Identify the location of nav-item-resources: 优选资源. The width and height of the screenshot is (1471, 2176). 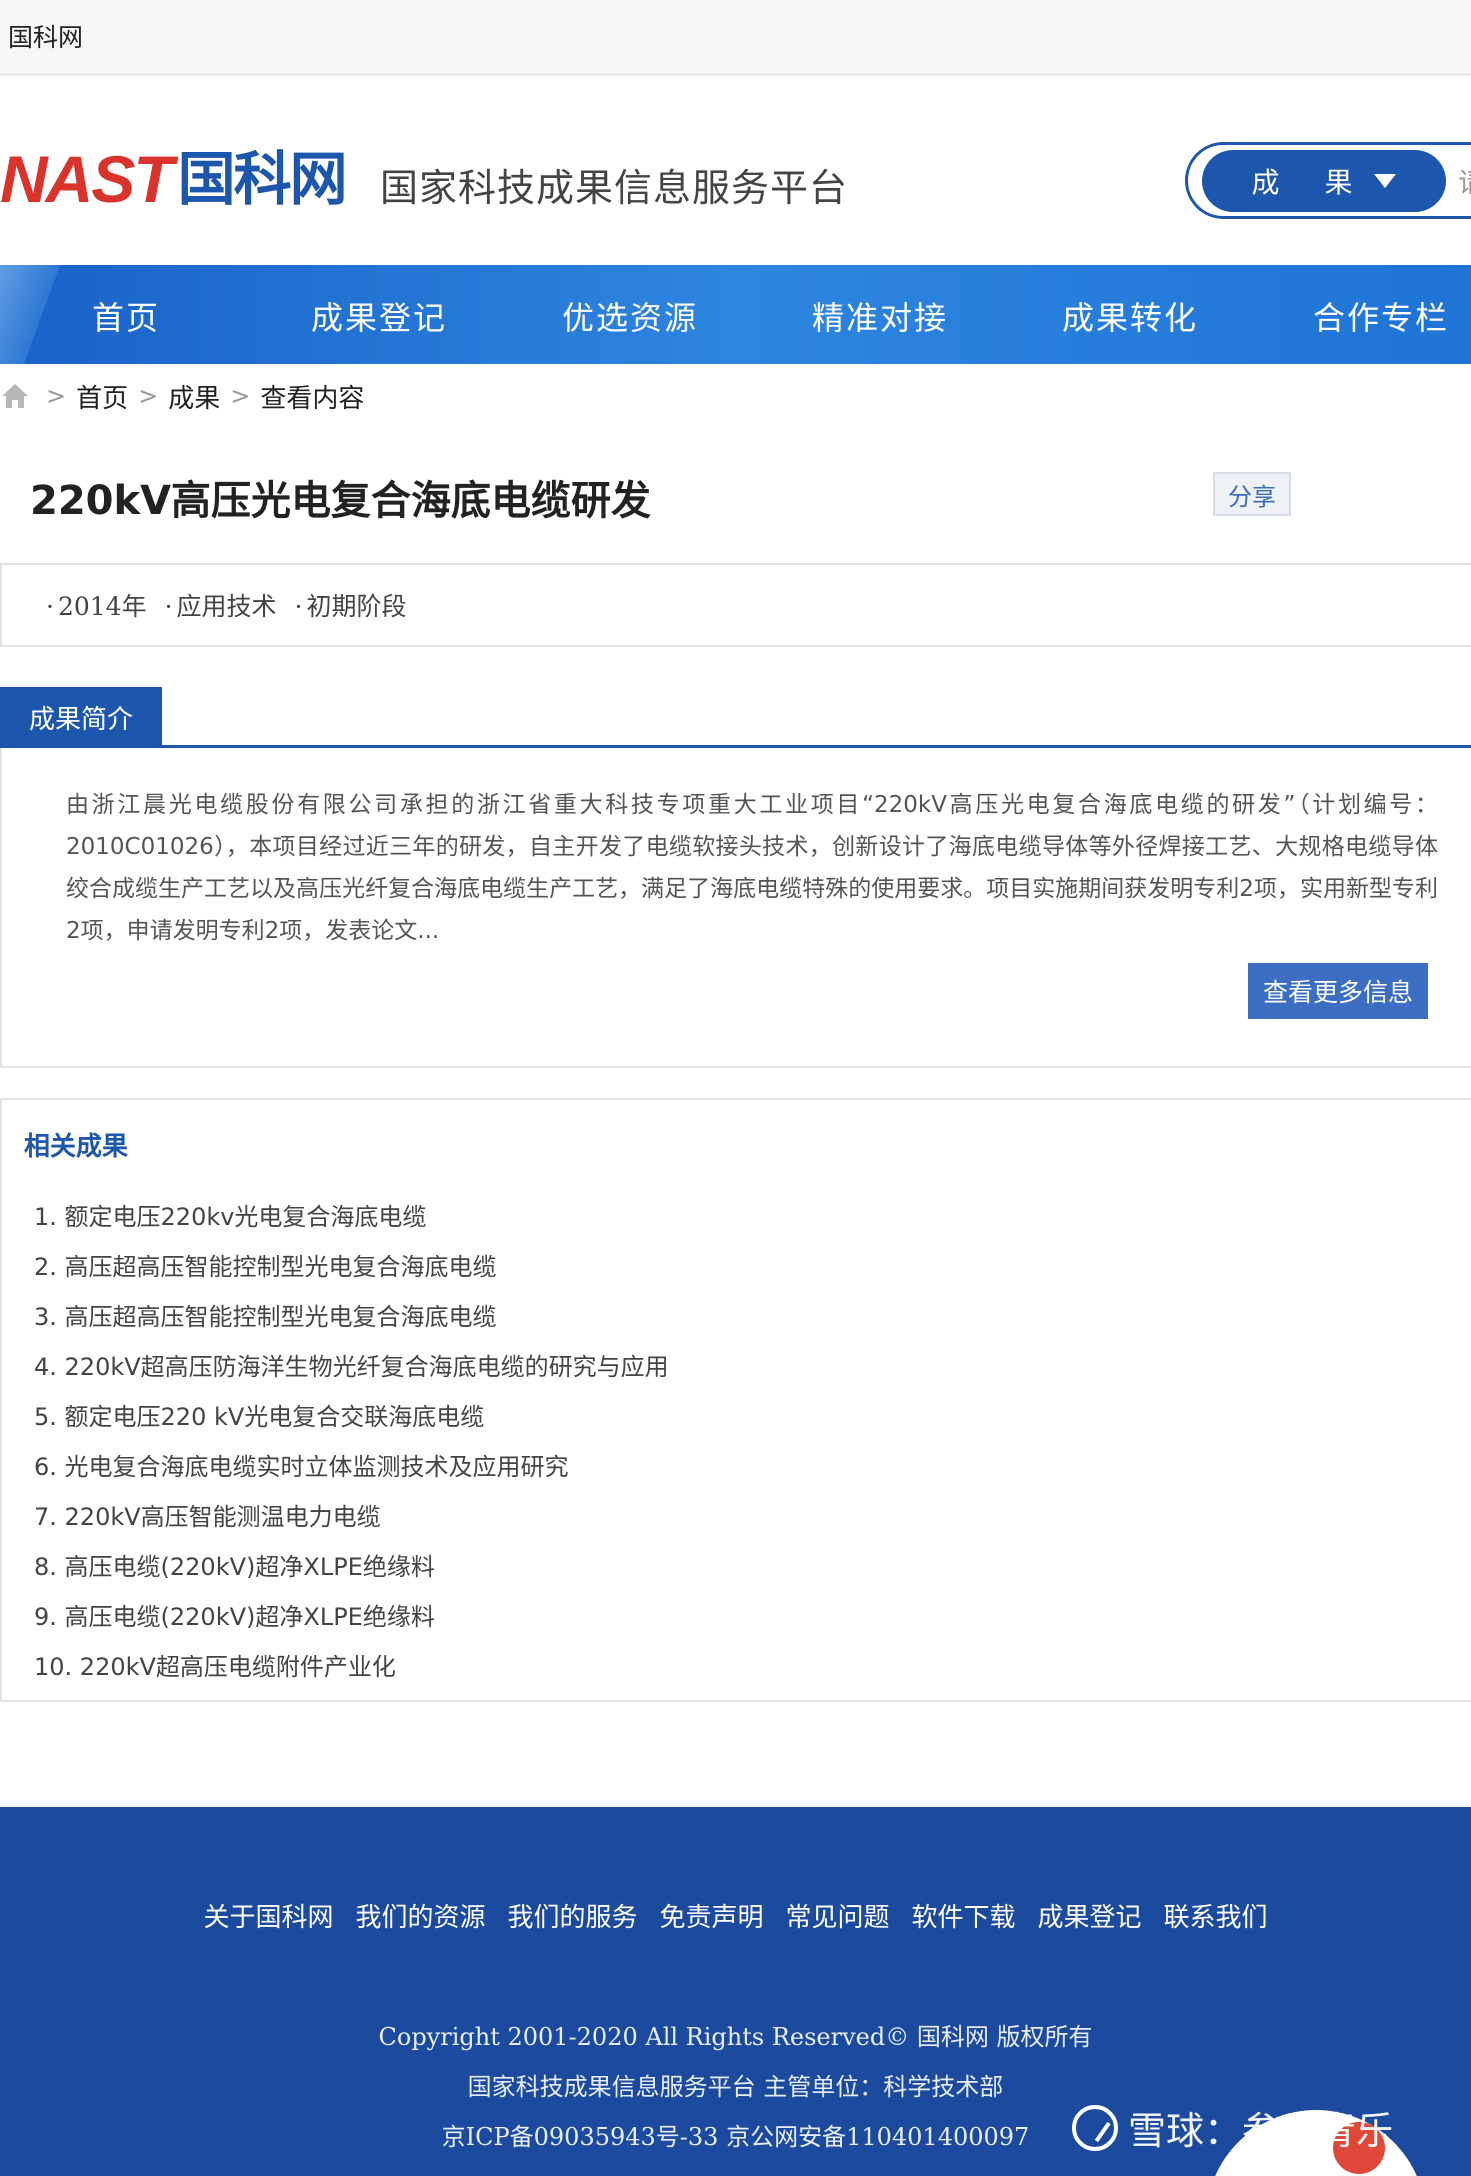
(630, 316).